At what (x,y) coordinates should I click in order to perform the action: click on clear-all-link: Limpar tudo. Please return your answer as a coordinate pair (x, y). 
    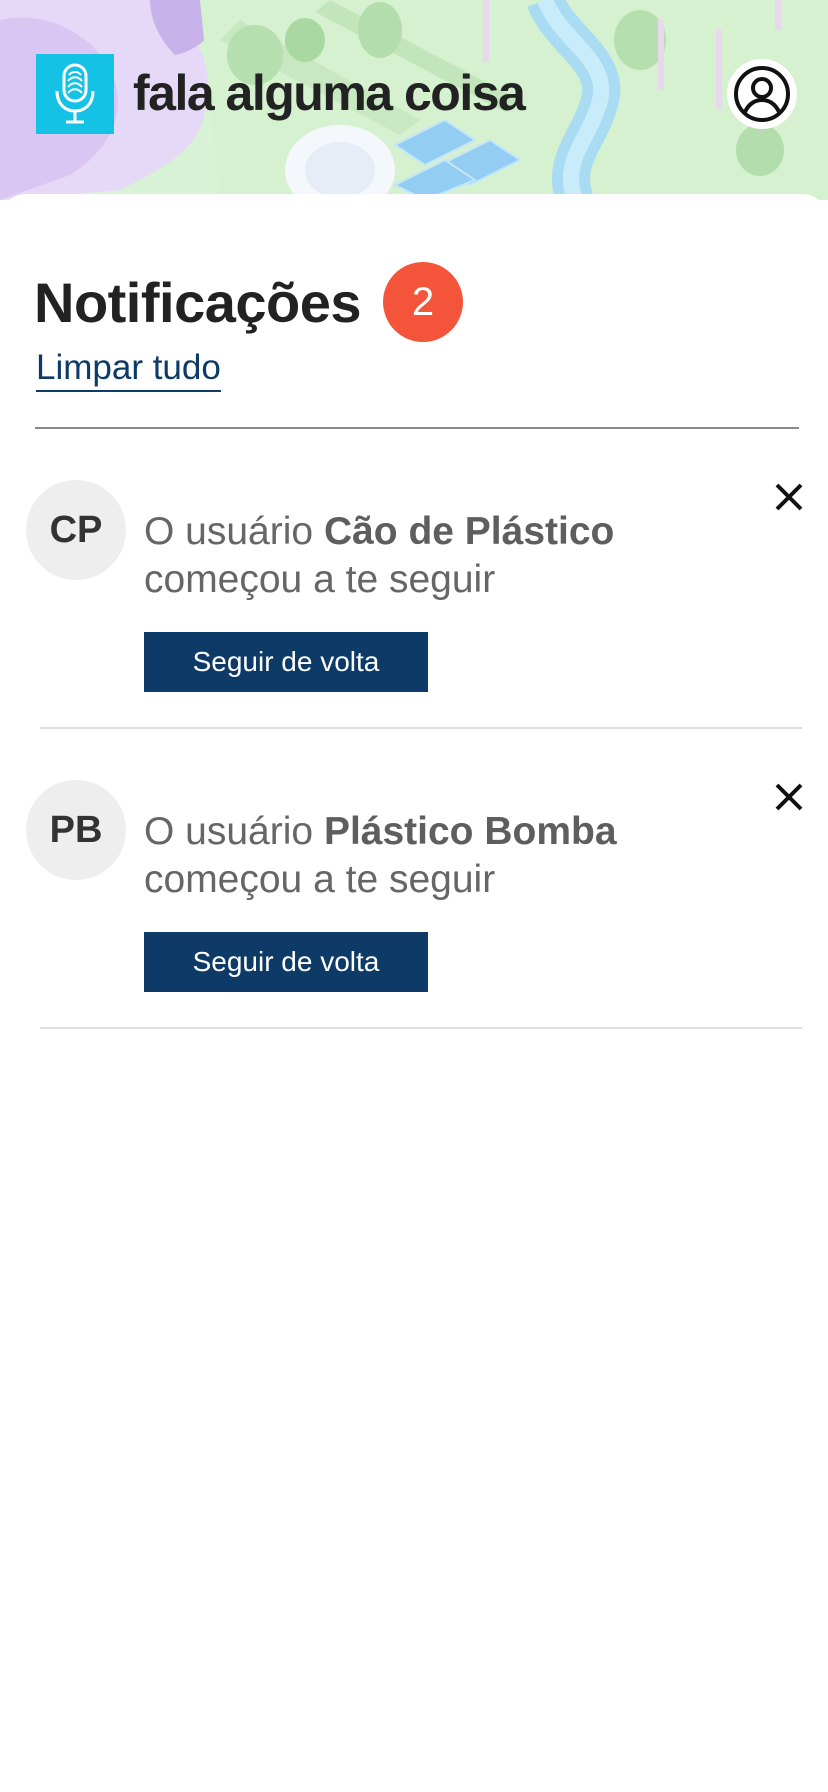
    Looking at the image, I should click on (128, 370).